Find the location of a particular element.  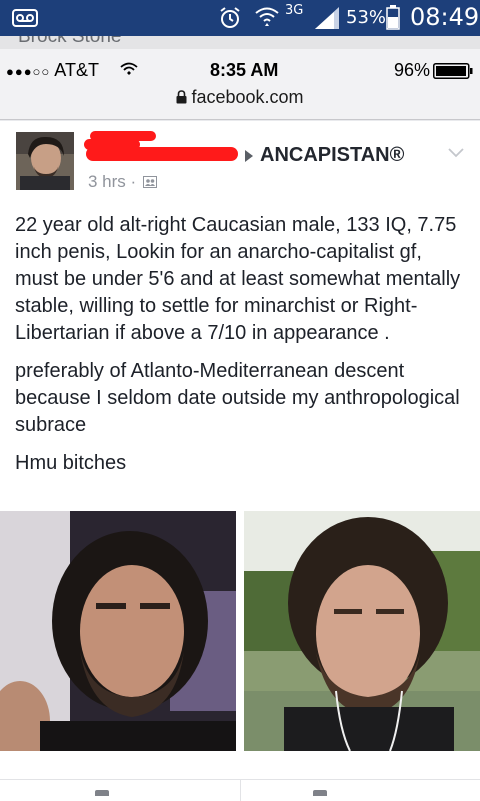

ios-wifi-icon is located at coordinates (129, 68).